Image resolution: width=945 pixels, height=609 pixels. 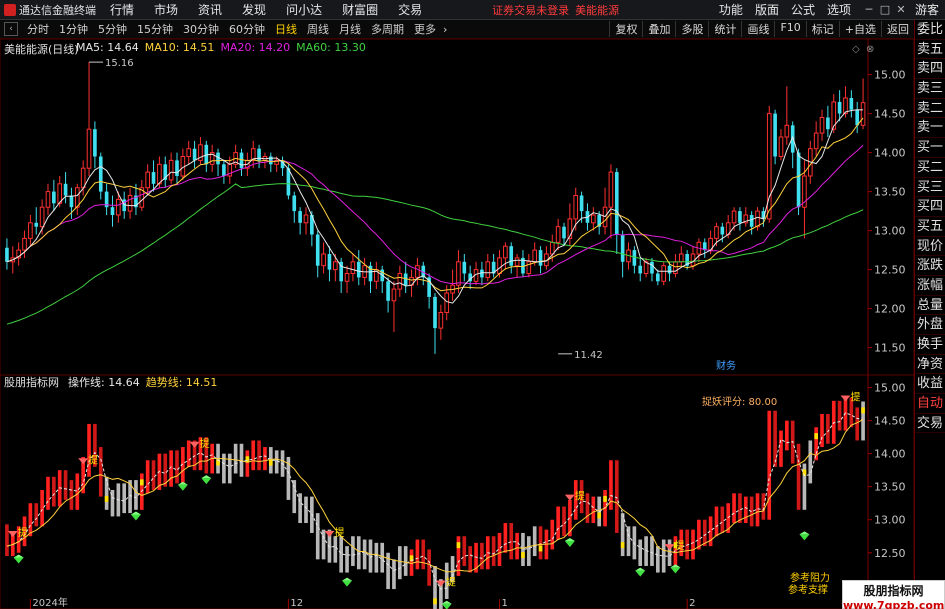 I want to click on menu-markets: 市场, so click(x=166, y=9).